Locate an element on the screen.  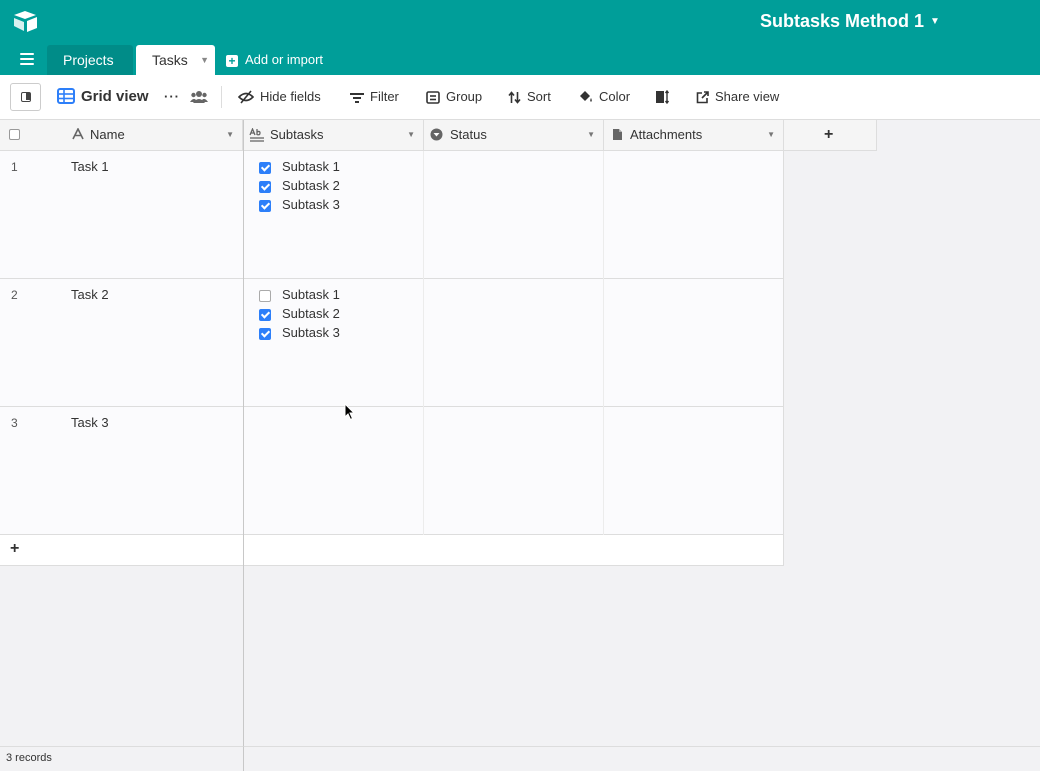
text-icon is located at coordinates (78, 134).